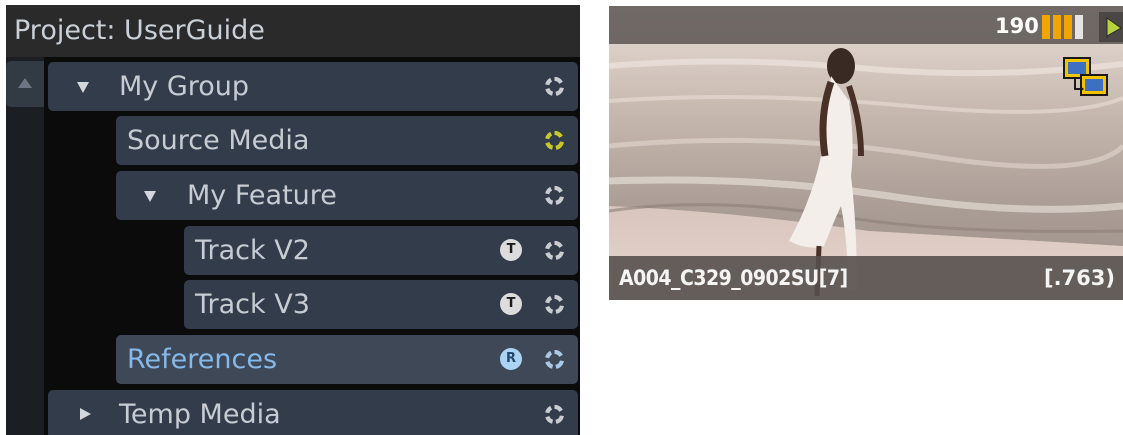 Image resolution: width=1123 pixels, height=435 pixels. What do you see at coordinates (1086, 77) in the screenshot?
I see `linked-clips-icon` at bounding box center [1086, 77].